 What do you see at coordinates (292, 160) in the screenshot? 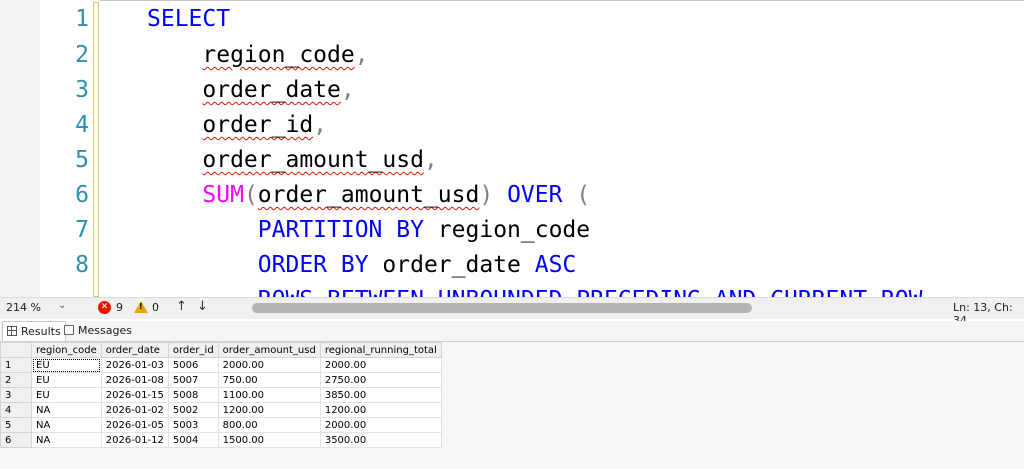
I see `code-line-5: order_amount_usd,` at bounding box center [292, 160].